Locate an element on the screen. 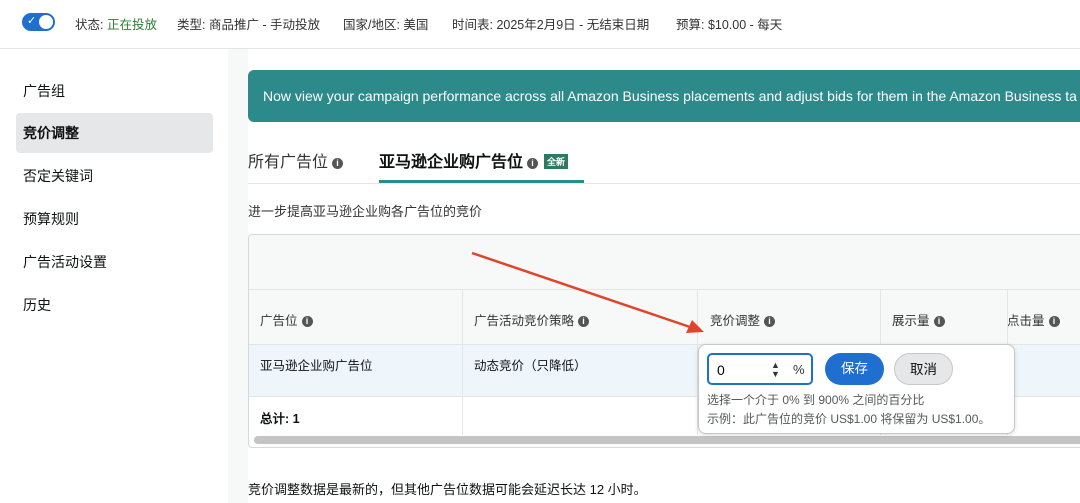 The width and height of the screenshot is (1080, 503). campaign-budget: 预算: $10.00 - 每天 is located at coordinates (729, 25).